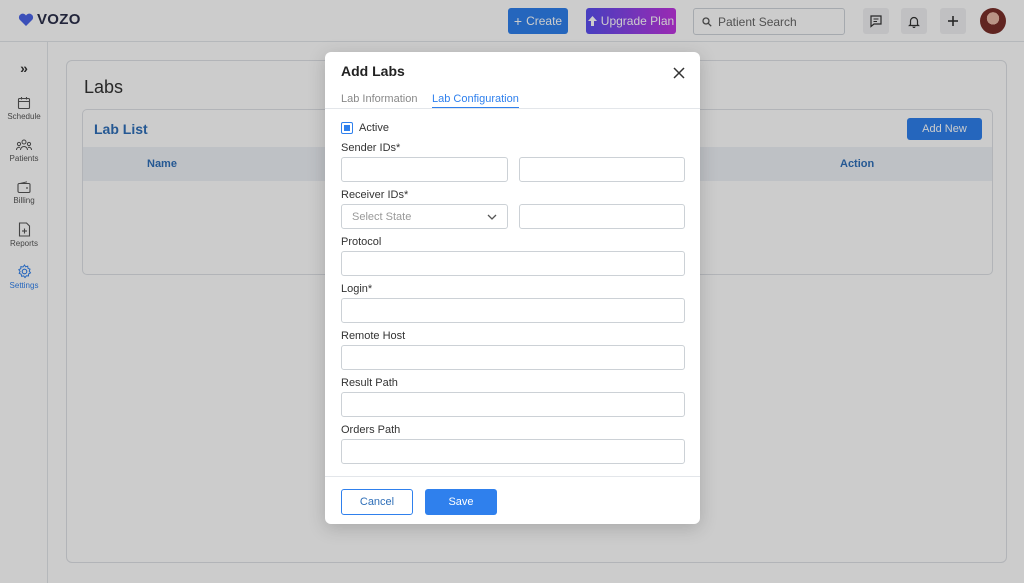  I want to click on tab-lab-configuration: Lab Configuration, so click(475, 100).